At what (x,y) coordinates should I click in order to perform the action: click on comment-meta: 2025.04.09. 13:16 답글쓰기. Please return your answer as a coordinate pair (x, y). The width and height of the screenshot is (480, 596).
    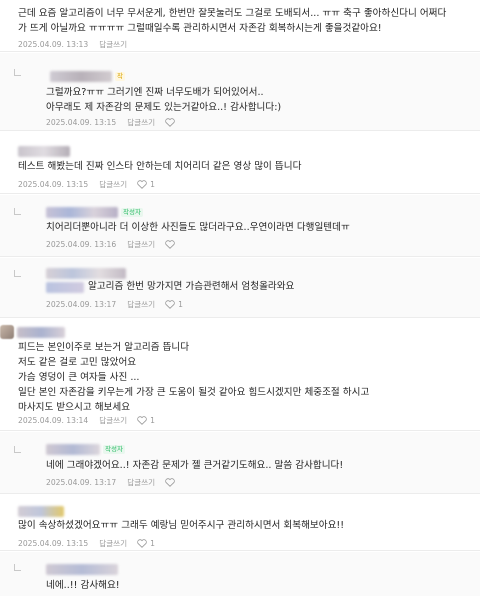
    Looking at the image, I should click on (112, 244).